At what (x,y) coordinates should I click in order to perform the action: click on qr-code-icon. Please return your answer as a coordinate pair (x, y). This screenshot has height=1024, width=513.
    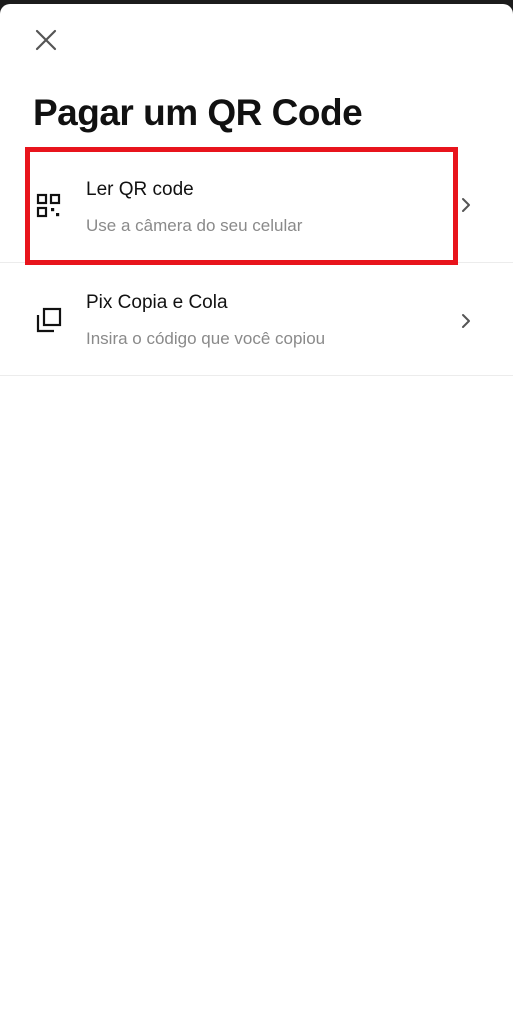
    Looking at the image, I should click on (49, 206).